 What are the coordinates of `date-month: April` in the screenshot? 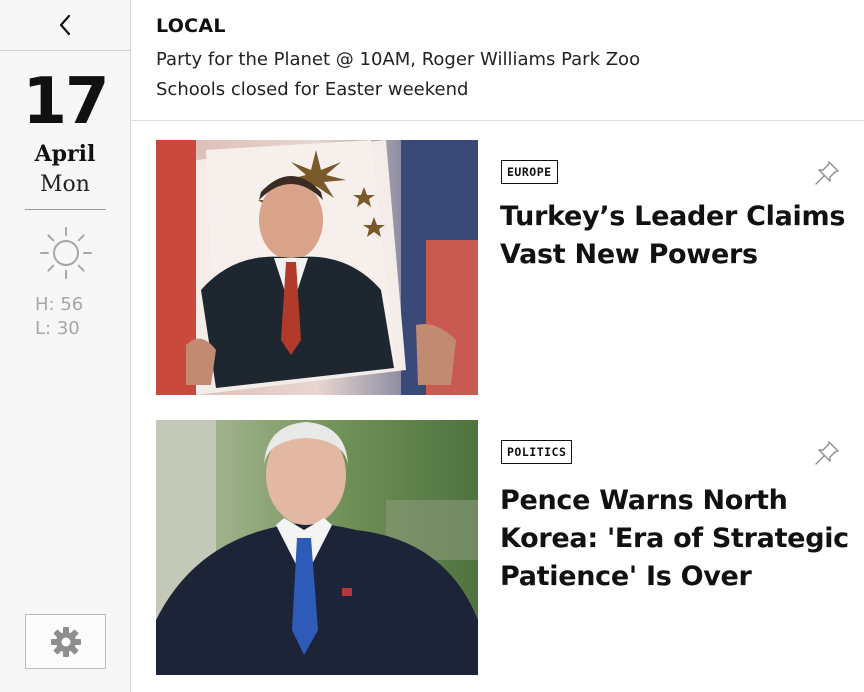 It's located at (65, 154).